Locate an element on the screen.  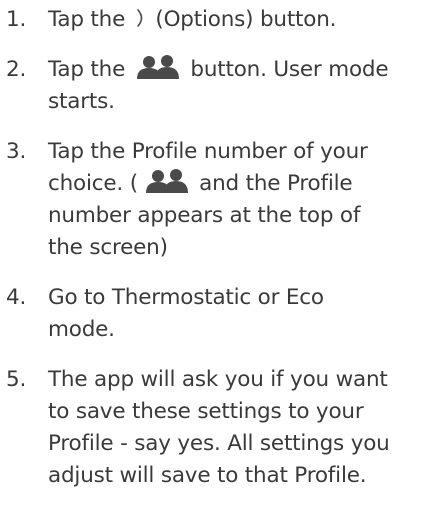
step-text: and the Profile is located at coordinates (272, 183).